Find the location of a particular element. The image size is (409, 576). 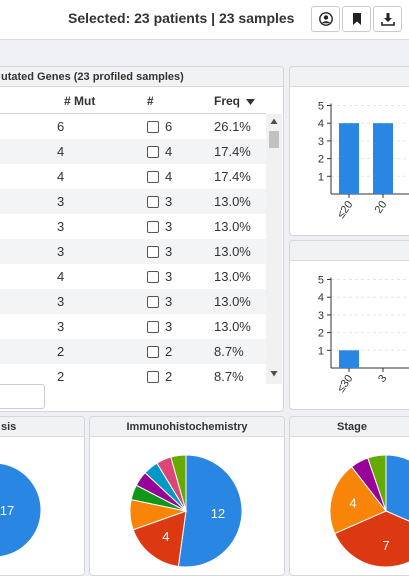

scrollbar-graphic is located at coordinates (274, 247).